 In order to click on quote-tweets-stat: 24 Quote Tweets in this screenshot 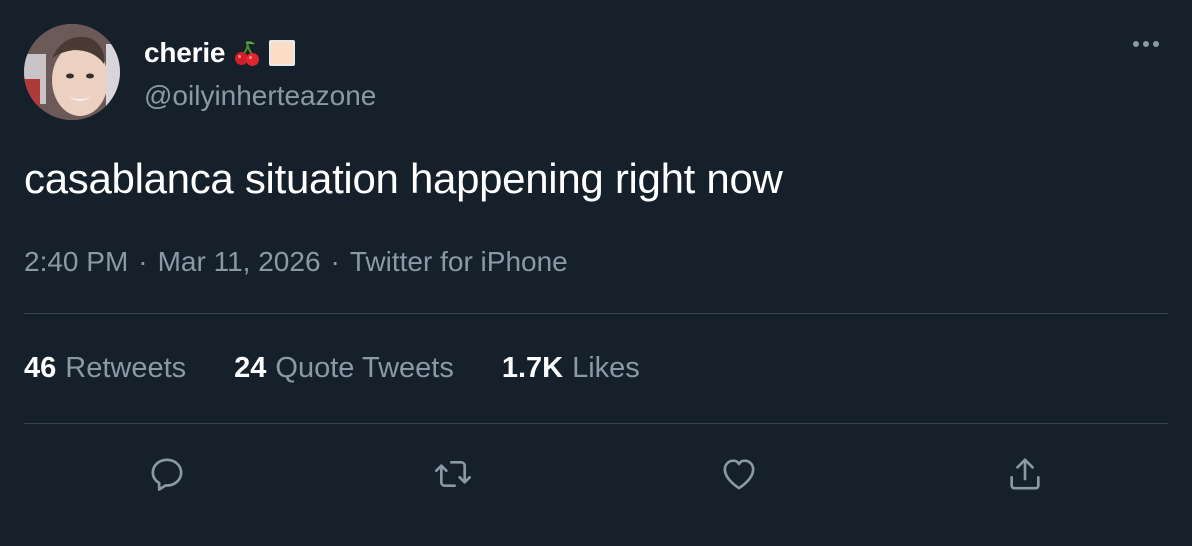, I will do `click(344, 368)`.